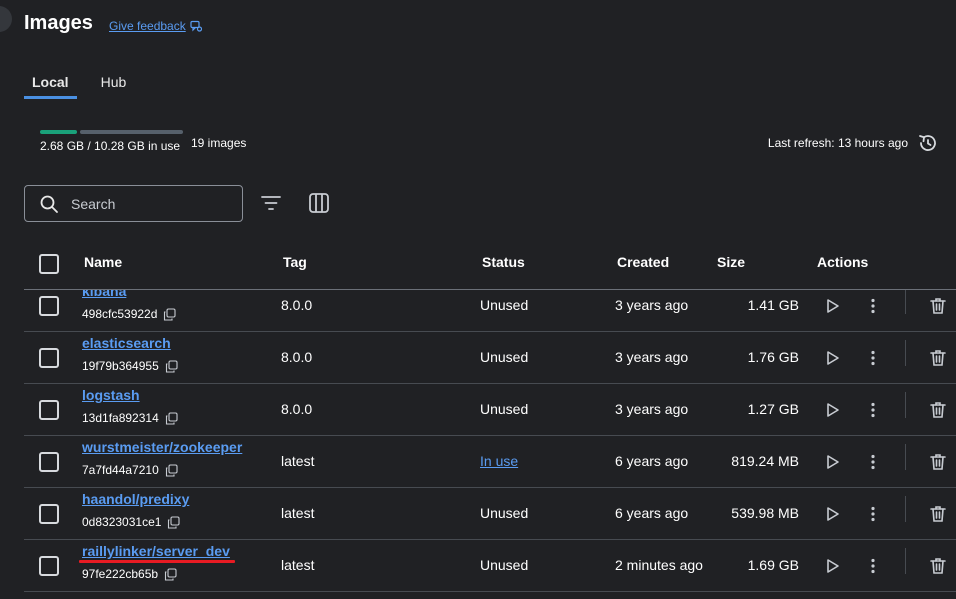 The height and width of the screenshot is (599, 956). What do you see at coordinates (111, 395) in the screenshot?
I see `image-name-link: logstash` at bounding box center [111, 395].